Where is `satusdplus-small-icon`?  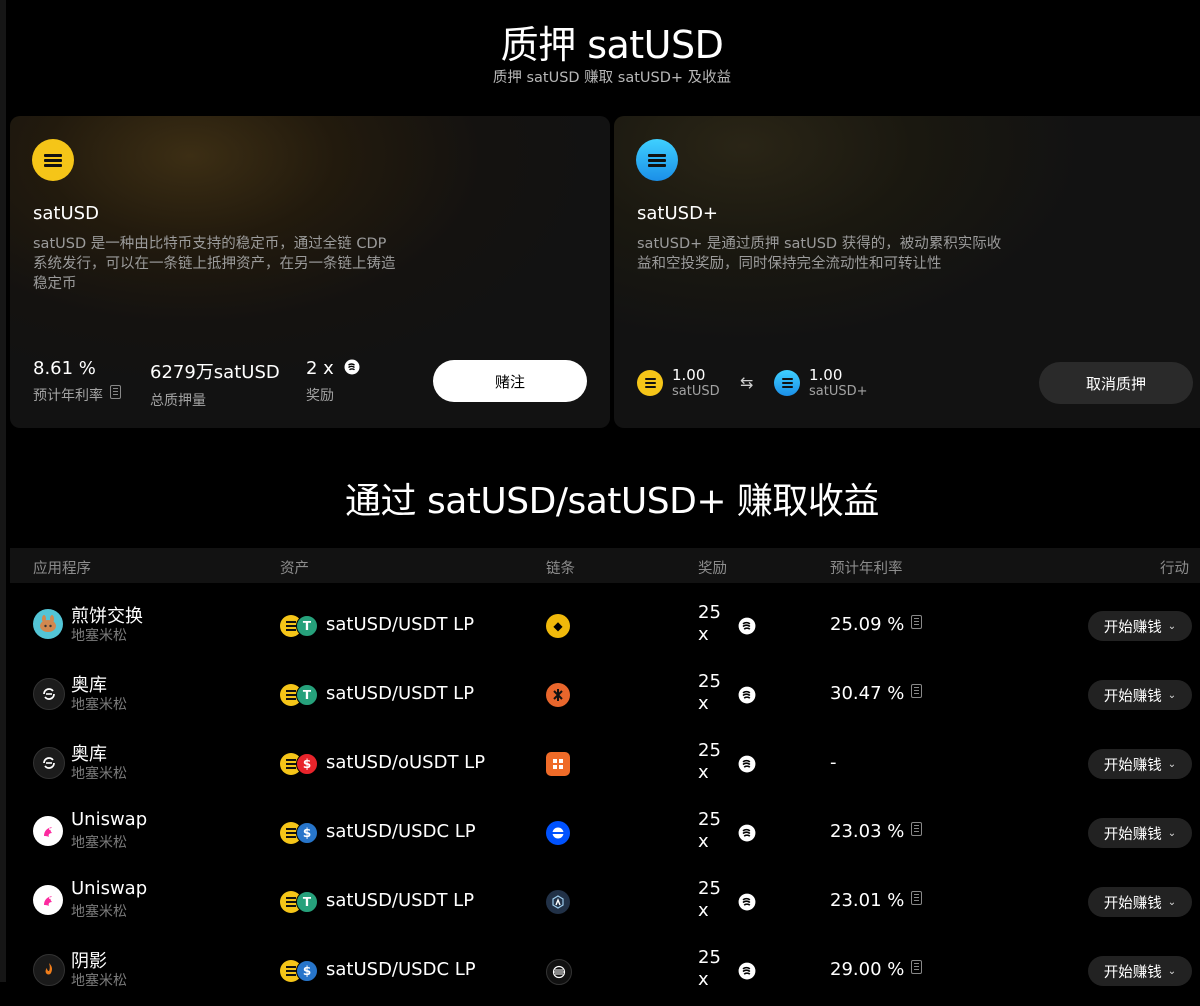
satusdplus-small-icon is located at coordinates (787, 382).